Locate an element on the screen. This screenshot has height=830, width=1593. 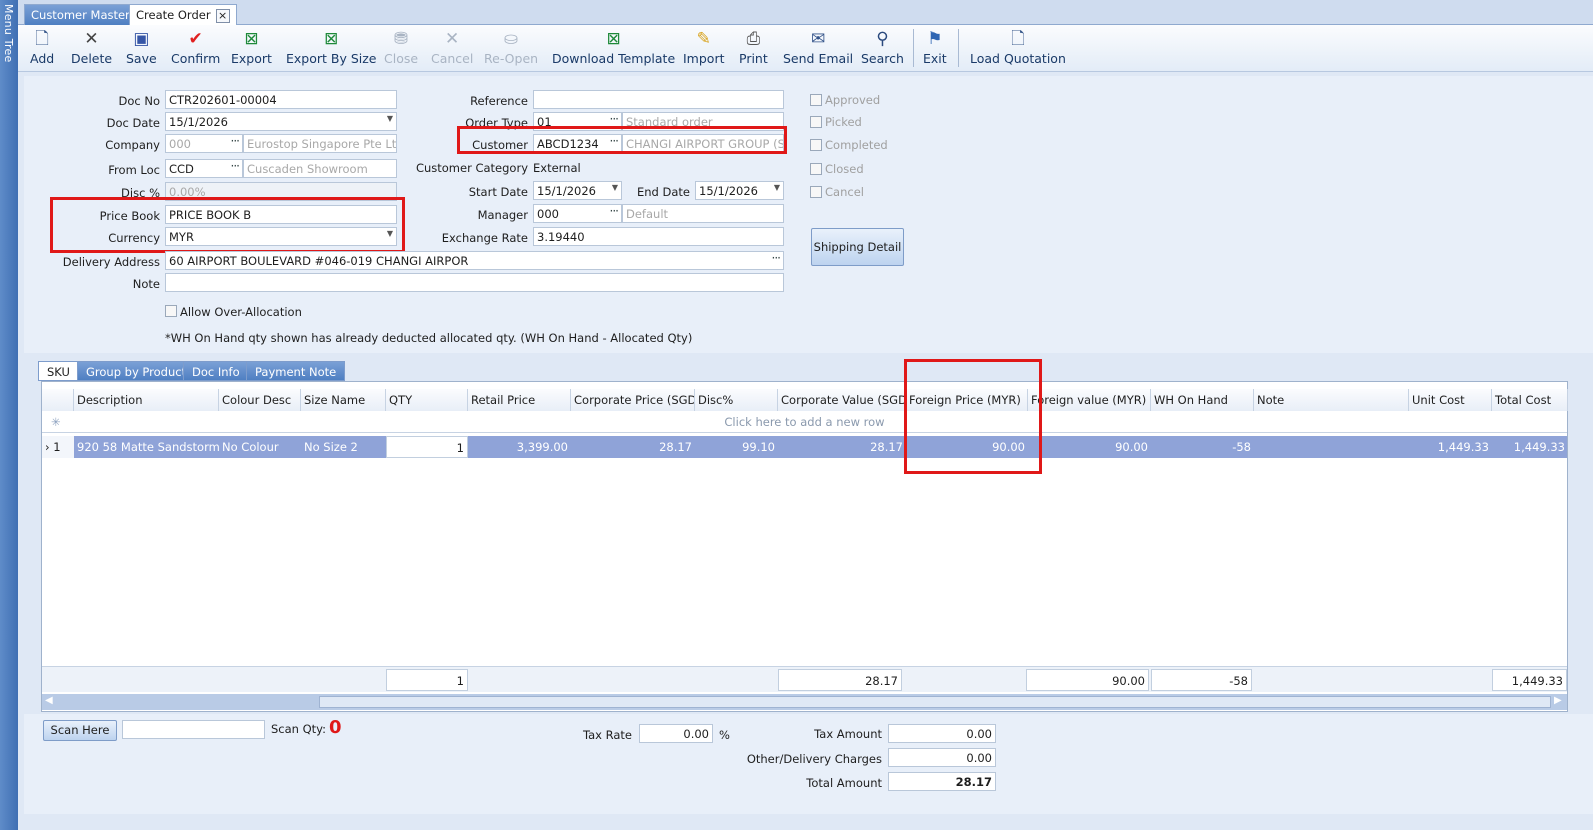
column-header-note: Note is located at coordinates (1331, 400).